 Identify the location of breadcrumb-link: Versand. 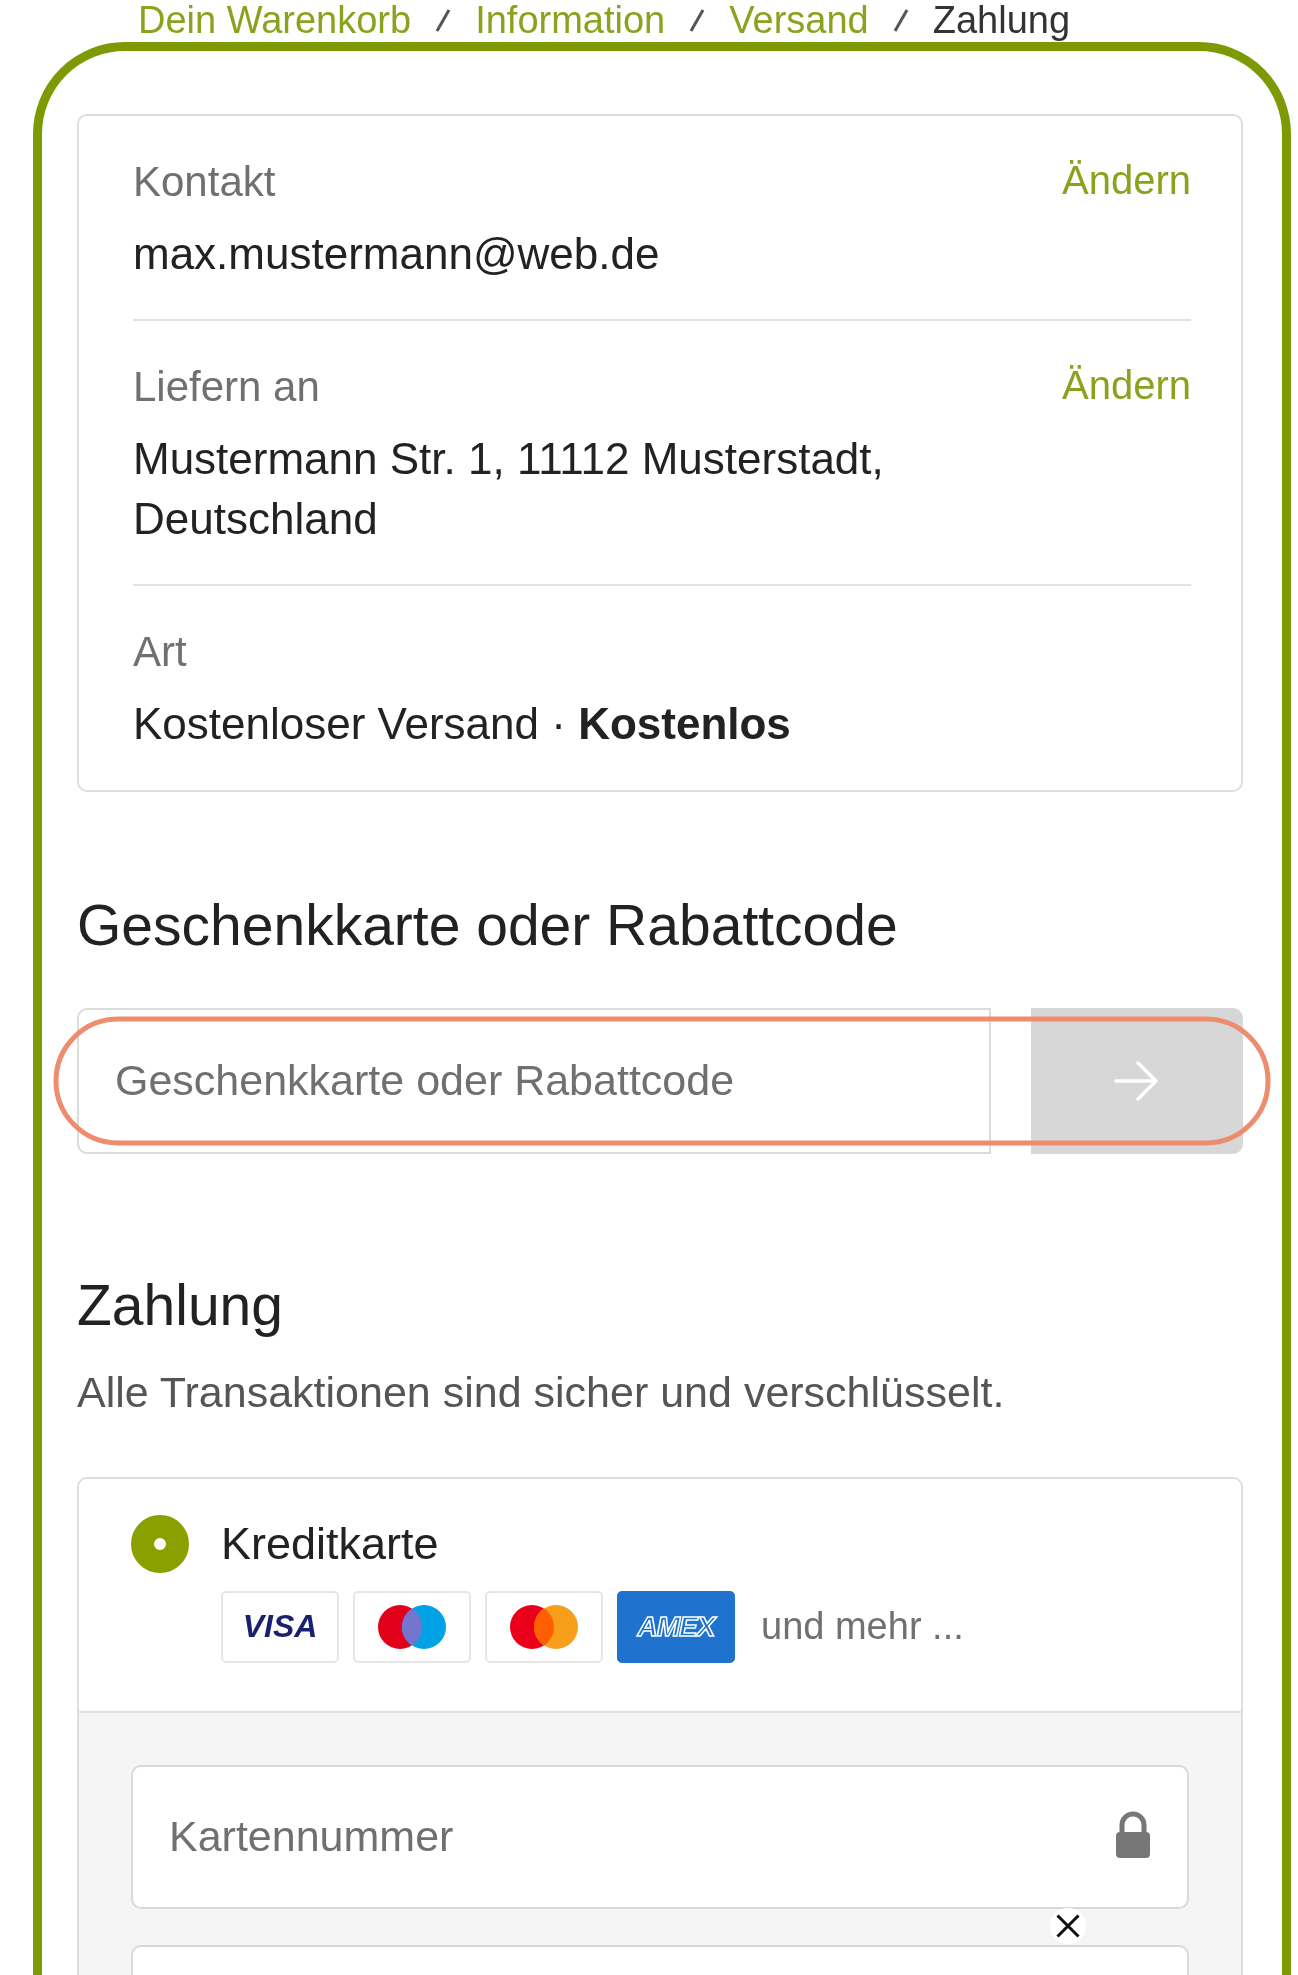
(799, 20).